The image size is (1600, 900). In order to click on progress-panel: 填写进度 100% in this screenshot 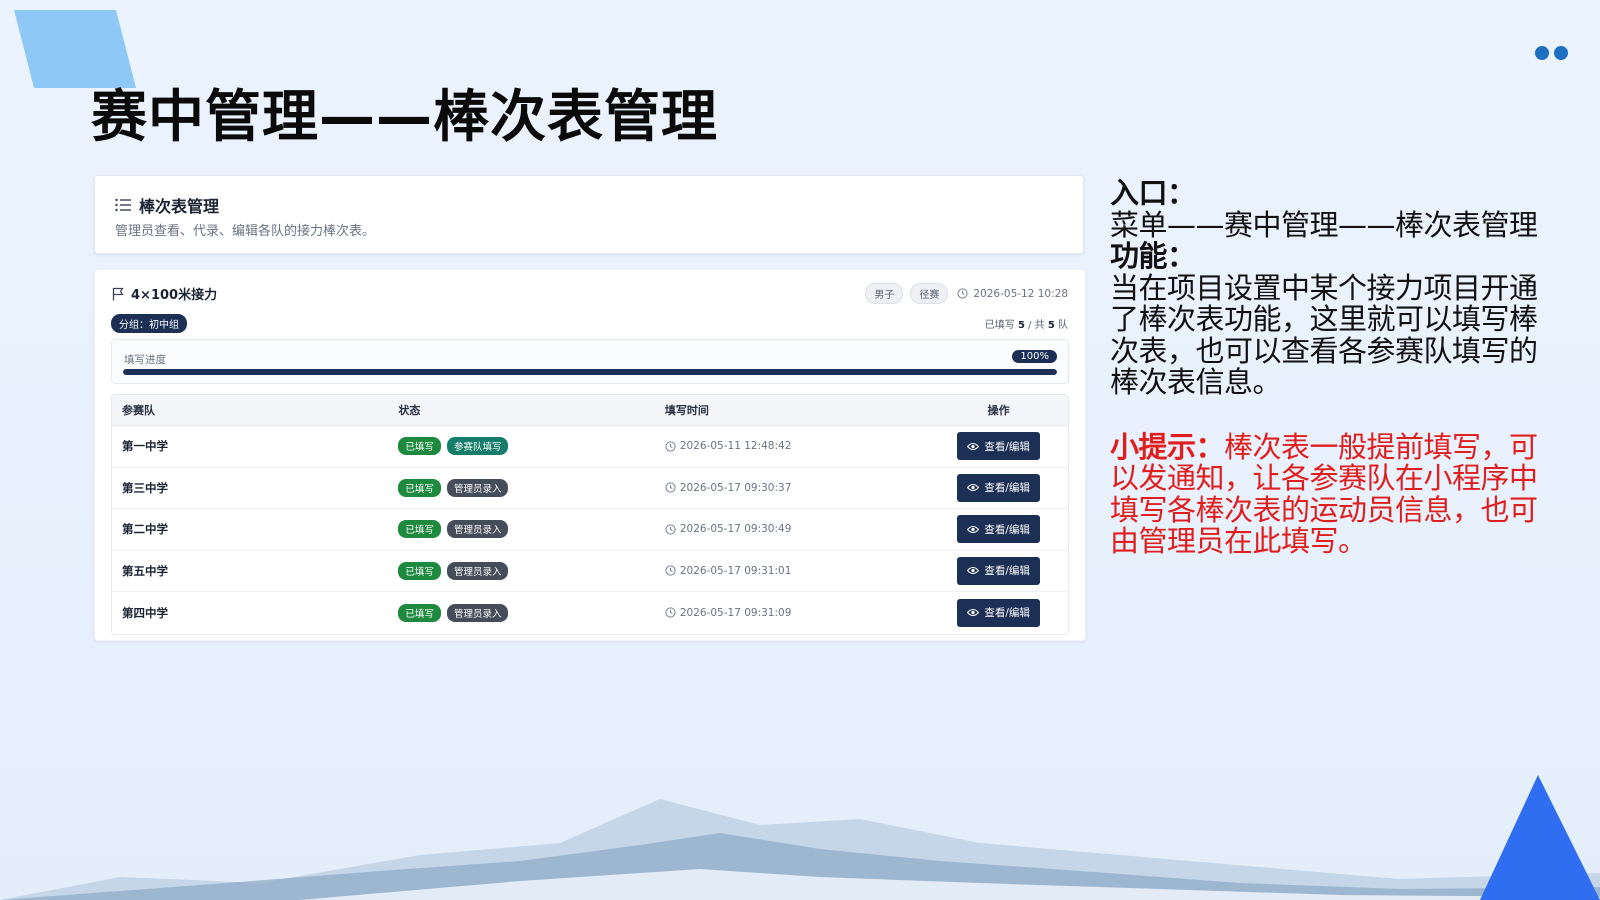, I will do `click(590, 361)`.